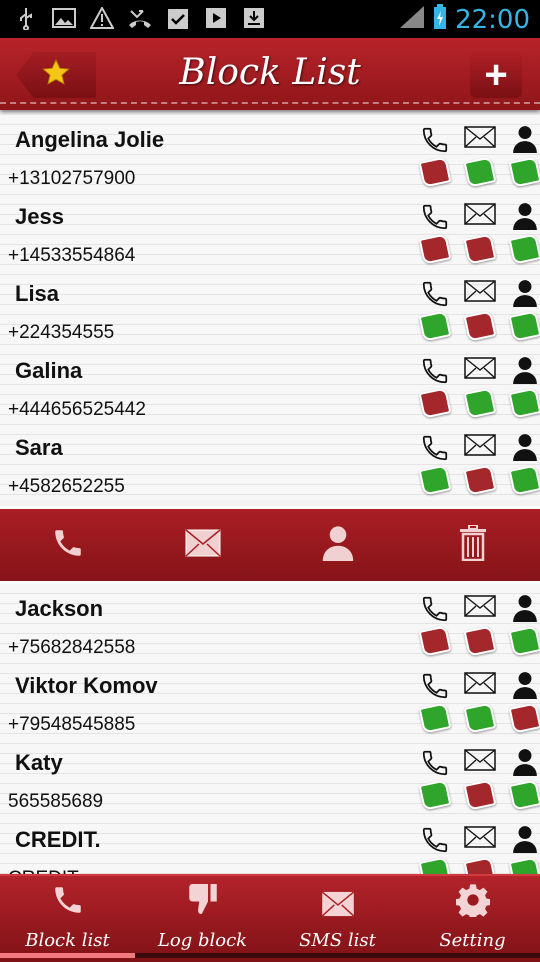 The width and height of the screenshot is (540, 962). What do you see at coordinates (270, 461) in the screenshot?
I see `contact-row: Sara +4582652255` at bounding box center [270, 461].